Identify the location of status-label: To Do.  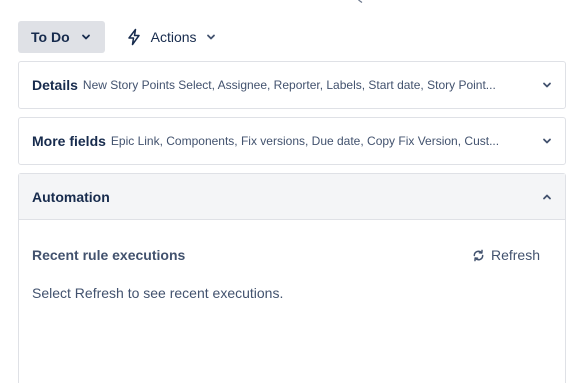
(50, 37).